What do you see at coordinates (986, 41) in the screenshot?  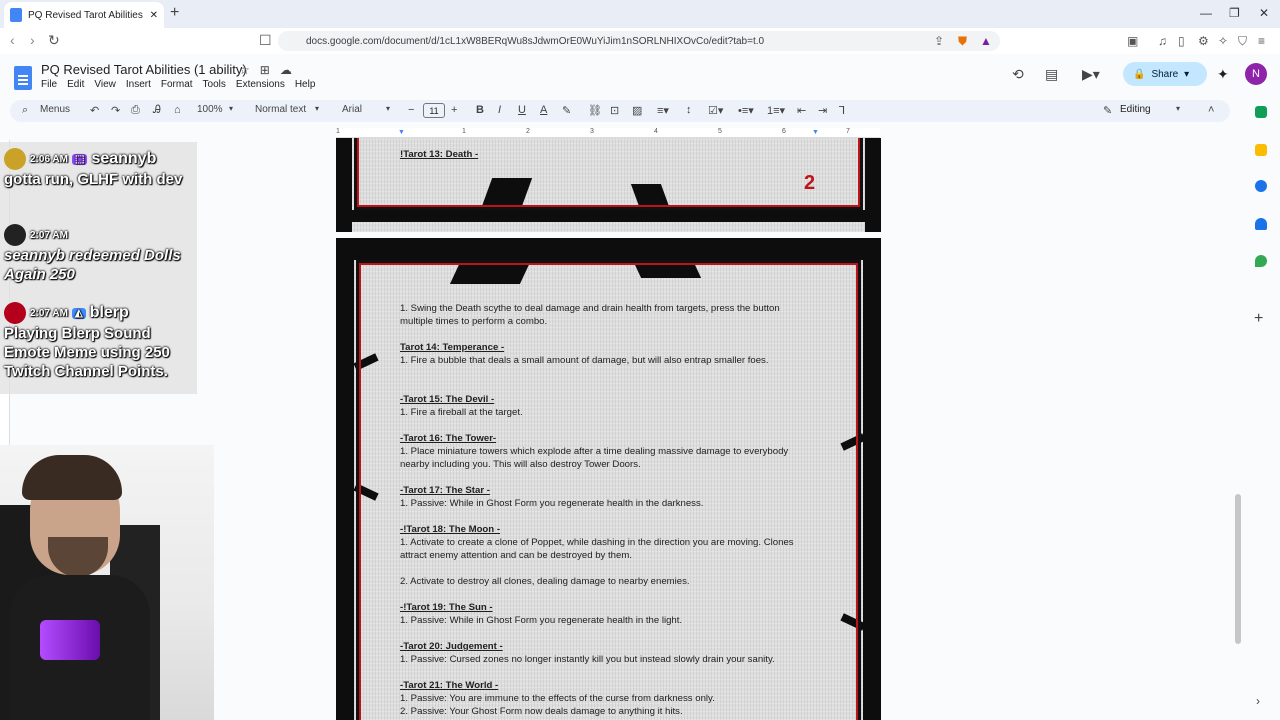 I see `alert-extension-icon: ▲` at bounding box center [986, 41].